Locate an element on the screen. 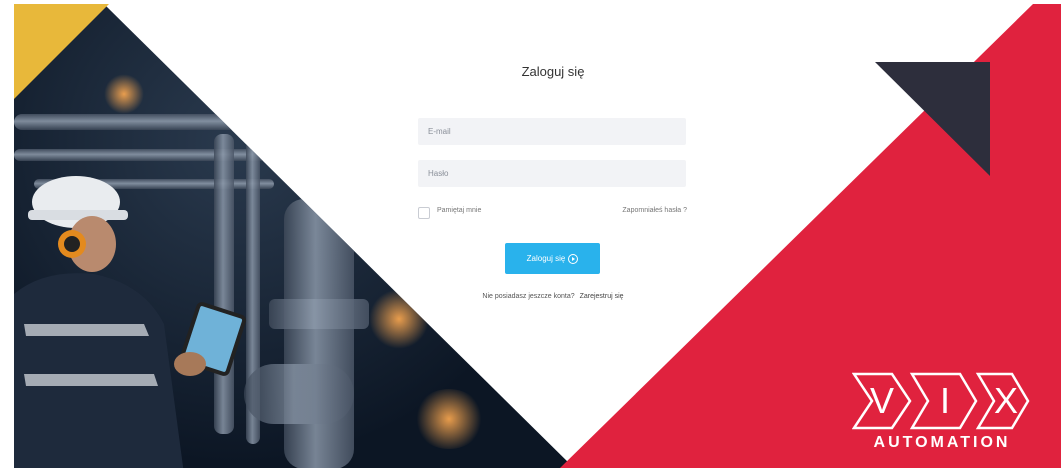 Image resolution: width=1063 pixels, height=470 pixels. remember-me-checkbox is located at coordinates (424, 213).